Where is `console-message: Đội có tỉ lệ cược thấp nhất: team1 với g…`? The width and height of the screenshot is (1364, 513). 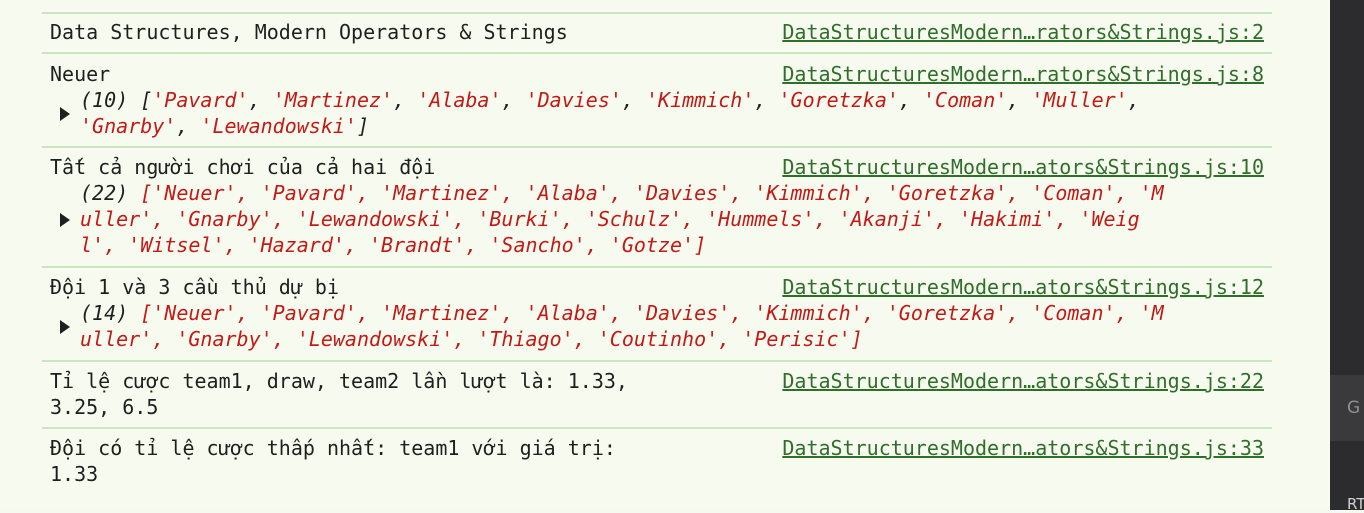
console-message: Đội có tỉ lệ cược thấp nhất: team1 với g… is located at coordinates (657, 462).